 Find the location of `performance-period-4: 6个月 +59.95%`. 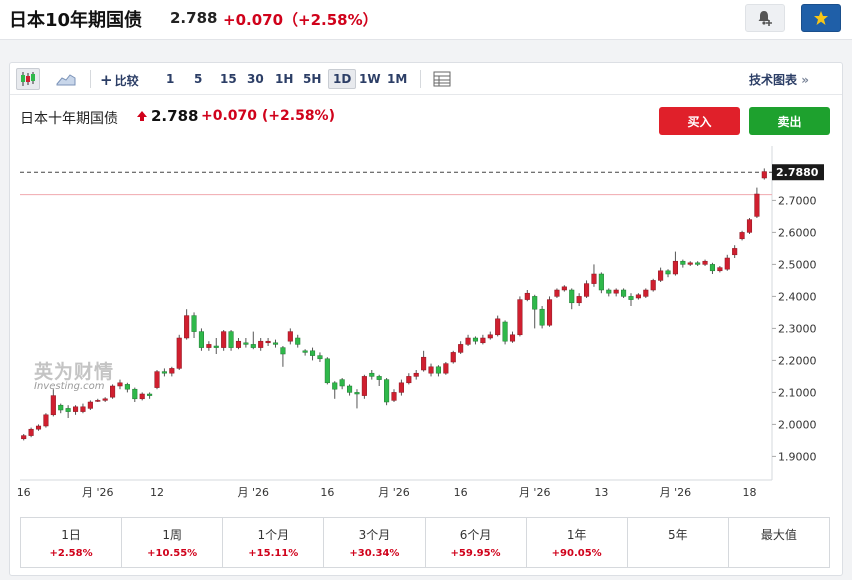

performance-period-4: 6个月 +59.95% is located at coordinates (476, 542).